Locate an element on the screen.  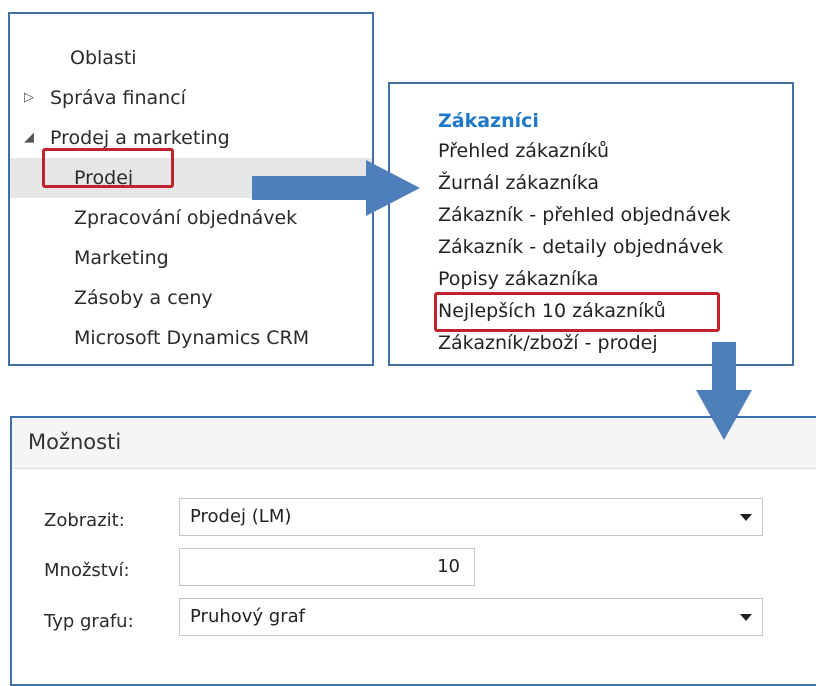
nav-item-label: Oblasti is located at coordinates (103, 58).